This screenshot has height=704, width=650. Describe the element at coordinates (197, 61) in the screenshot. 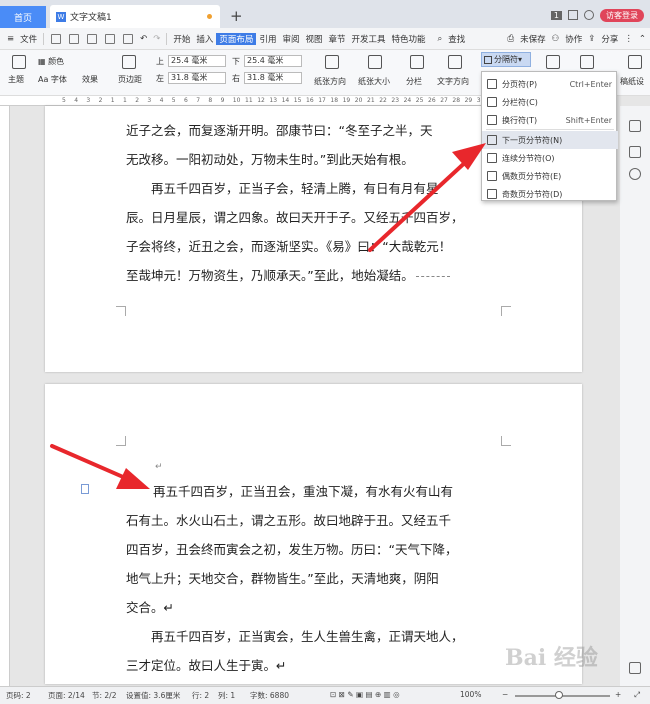

I see `top-margin-input: 25.4 毫米` at that location.